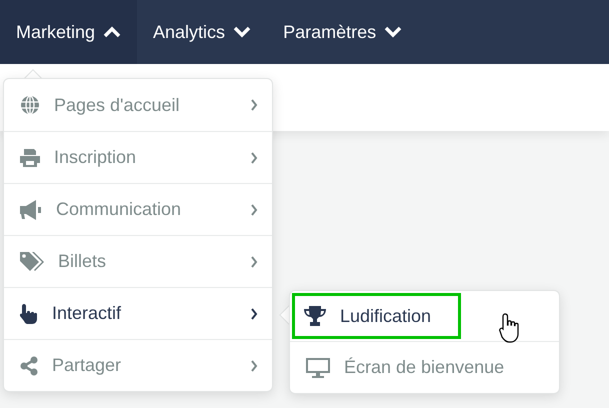  Describe the element at coordinates (135, 365) in the screenshot. I see `menu-item: Partager` at that location.